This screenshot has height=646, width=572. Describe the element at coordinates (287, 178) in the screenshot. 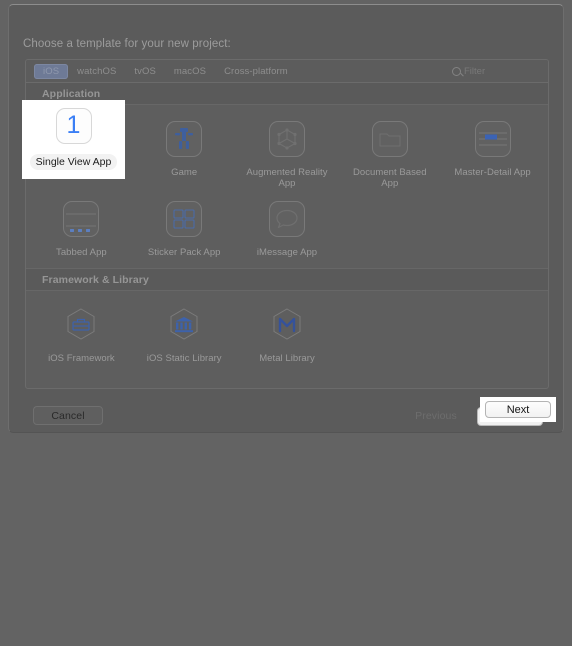

I see `template-label: Augmented Reality App` at that location.